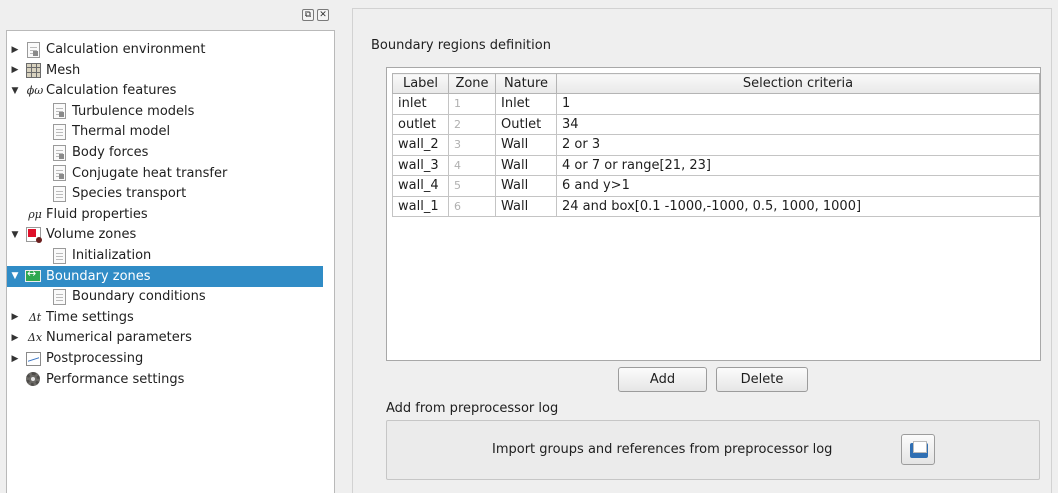  I want to click on header-nature: Nature, so click(526, 83).